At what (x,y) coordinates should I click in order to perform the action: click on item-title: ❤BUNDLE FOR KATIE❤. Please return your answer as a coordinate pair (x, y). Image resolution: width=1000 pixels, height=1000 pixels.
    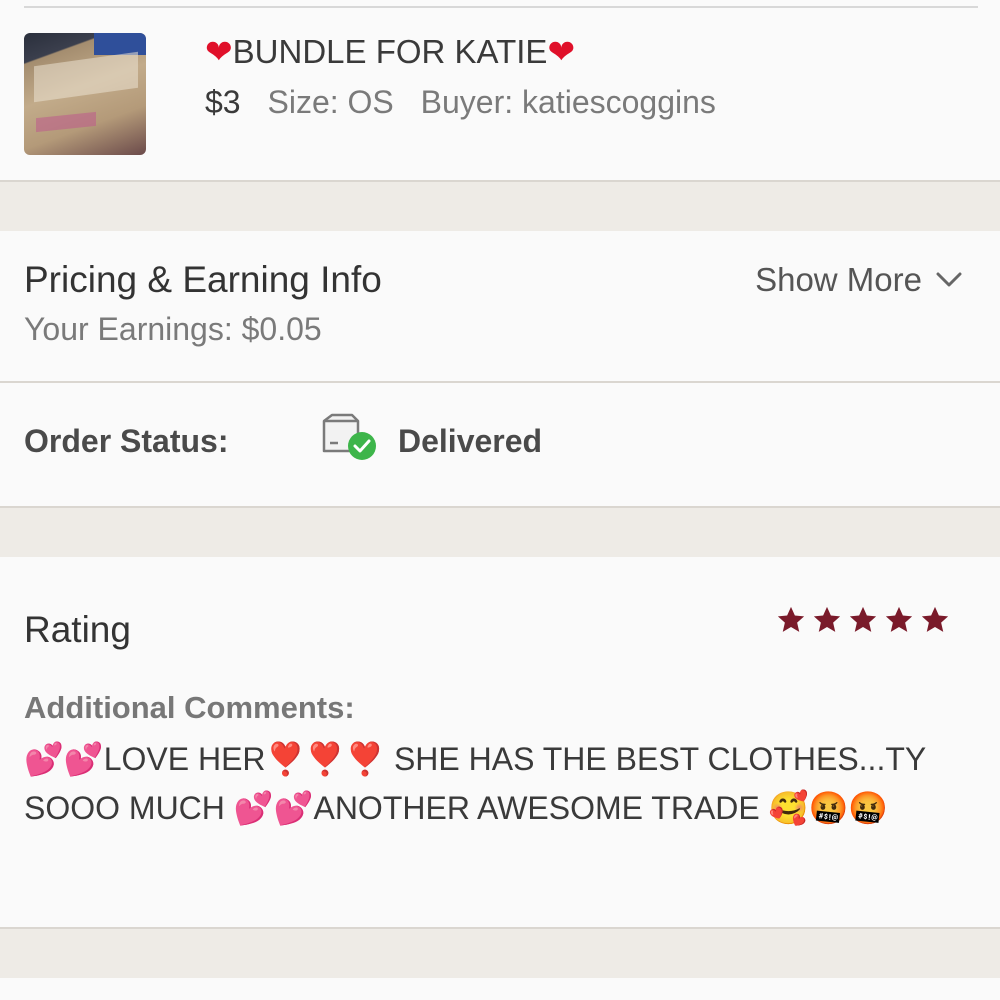
    Looking at the image, I should click on (390, 51).